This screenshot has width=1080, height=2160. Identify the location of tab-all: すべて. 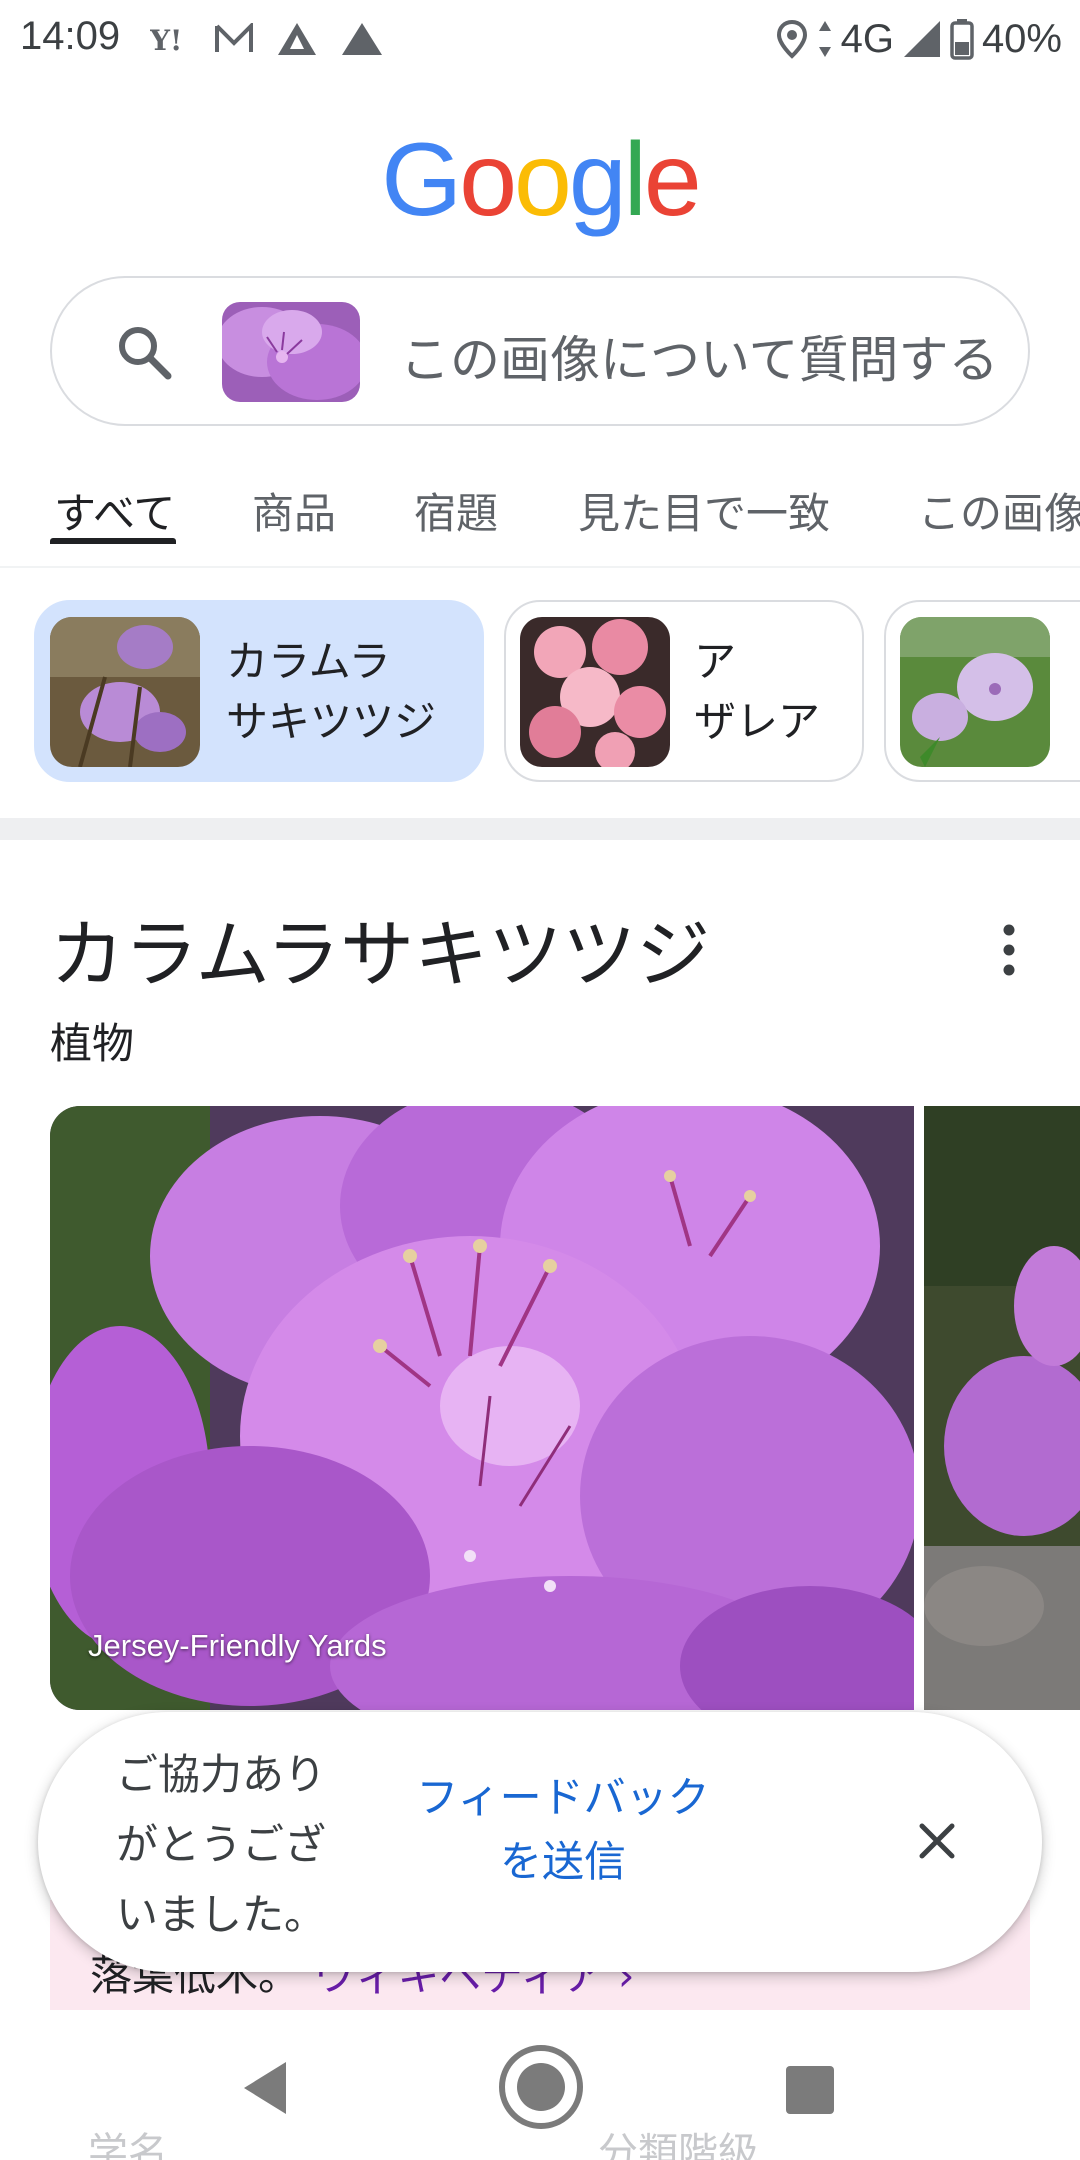
(114, 510).